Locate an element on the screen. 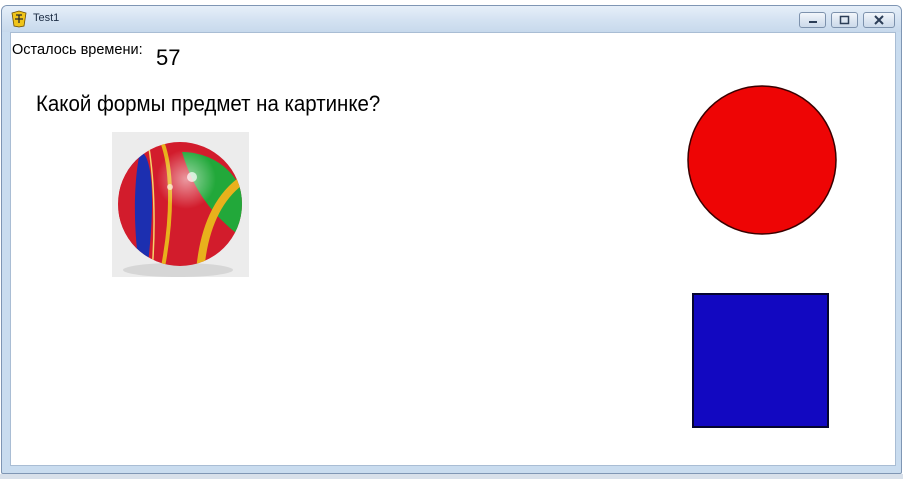 Image resolution: width=903 pixels, height=479 pixels. minimize-icon is located at coordinates (813, 22).